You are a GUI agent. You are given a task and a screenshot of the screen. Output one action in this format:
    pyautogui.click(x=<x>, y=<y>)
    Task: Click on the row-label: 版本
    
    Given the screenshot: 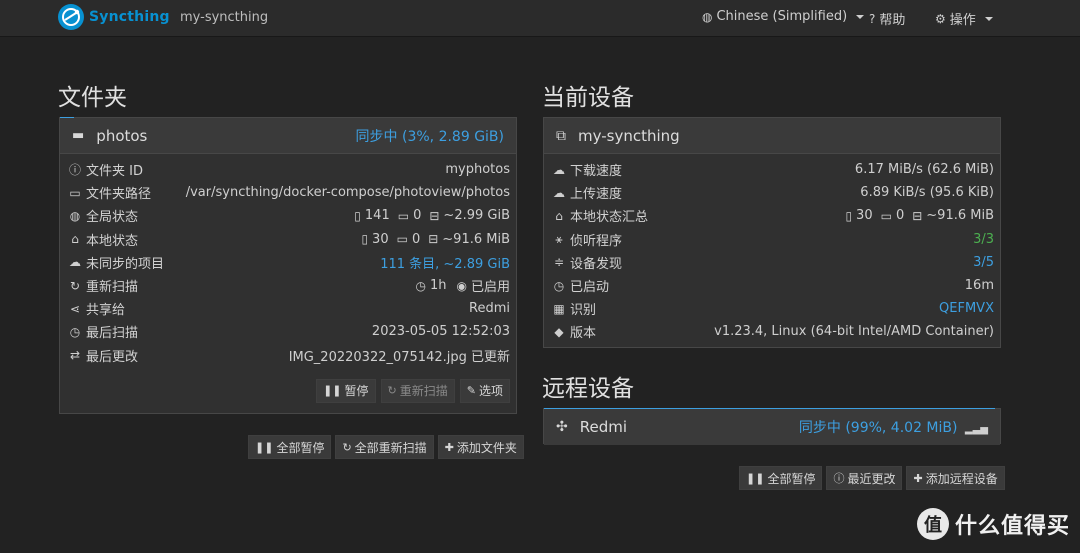 What is the action you would take?
    pyautogui.click(x=583, y=334)
    